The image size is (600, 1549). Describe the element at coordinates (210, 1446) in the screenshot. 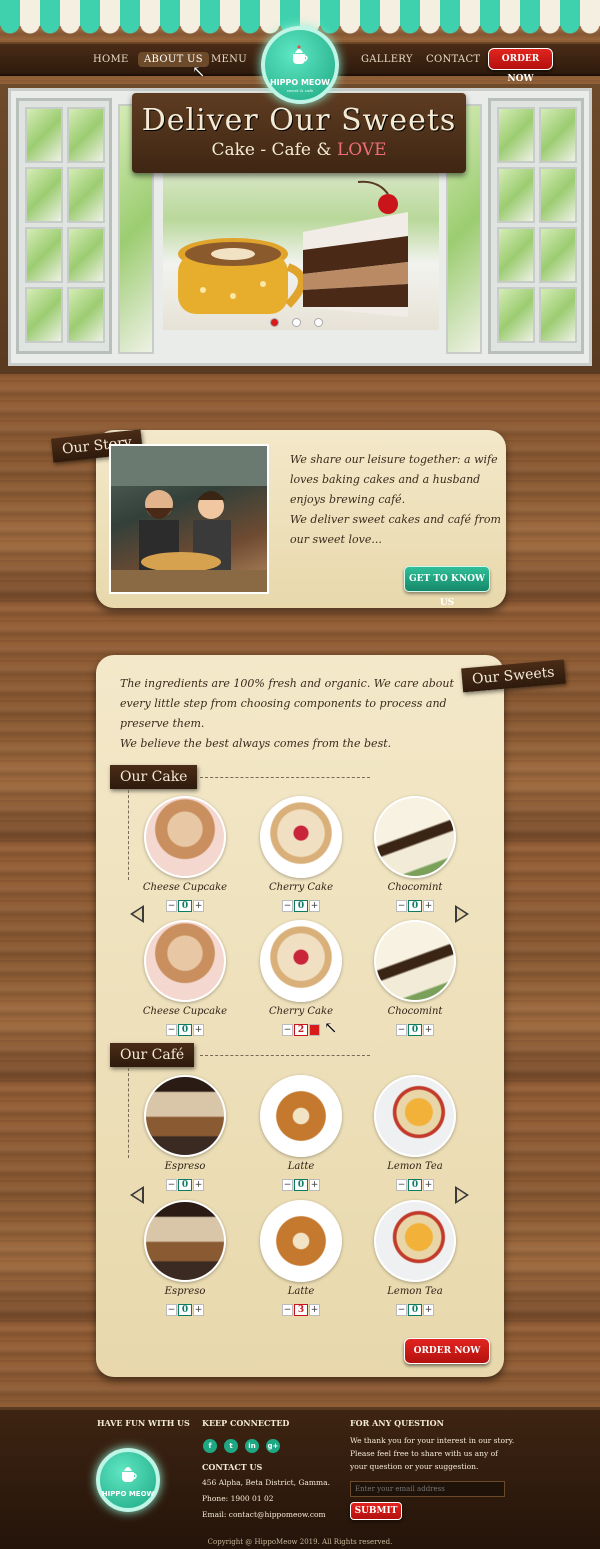

I see `facebook-icon: f` at that location.